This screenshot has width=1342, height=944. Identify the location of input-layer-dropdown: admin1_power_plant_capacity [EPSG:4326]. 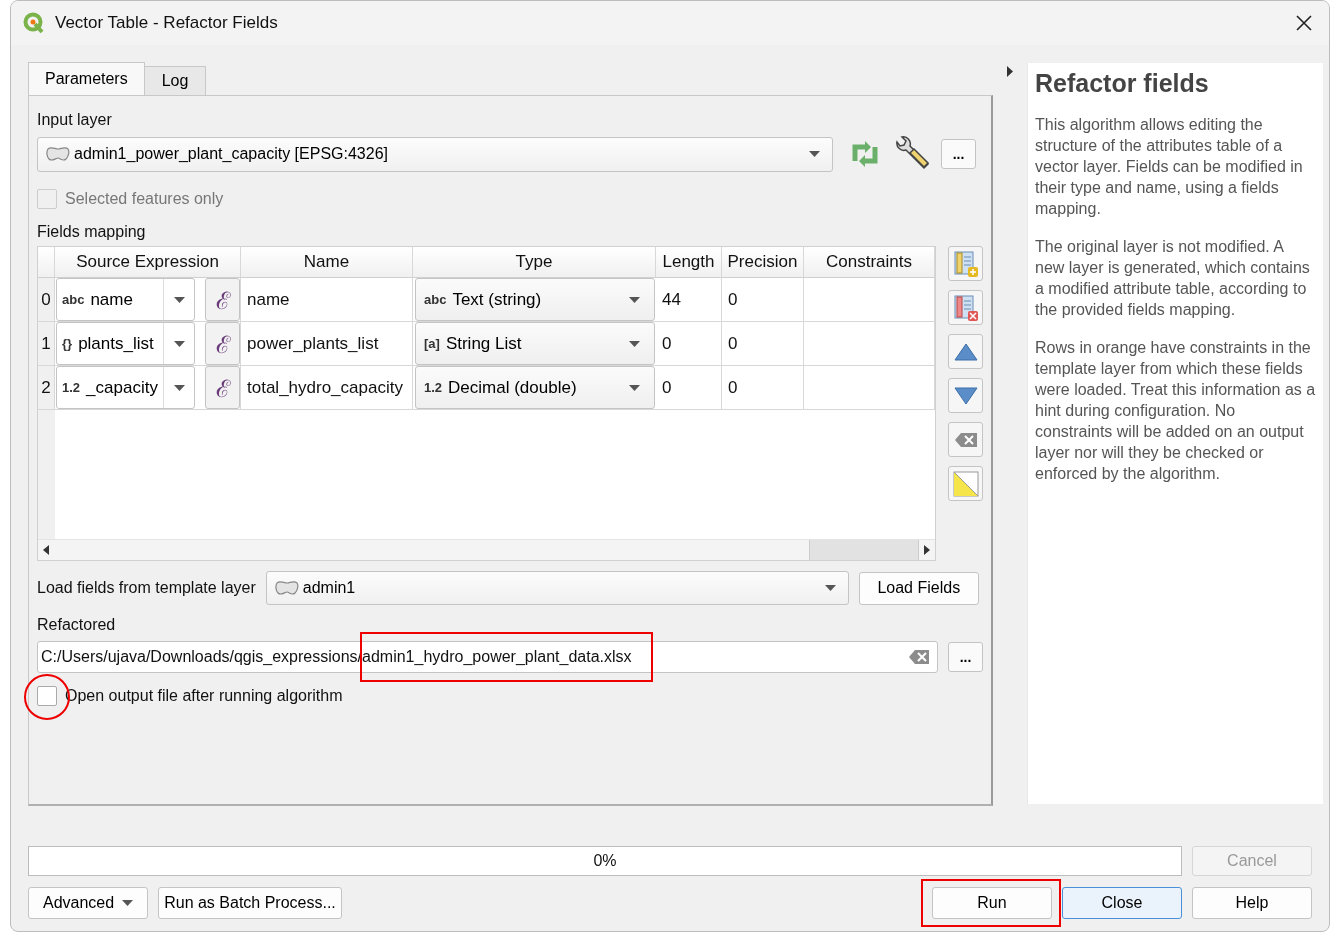
(435, 154).